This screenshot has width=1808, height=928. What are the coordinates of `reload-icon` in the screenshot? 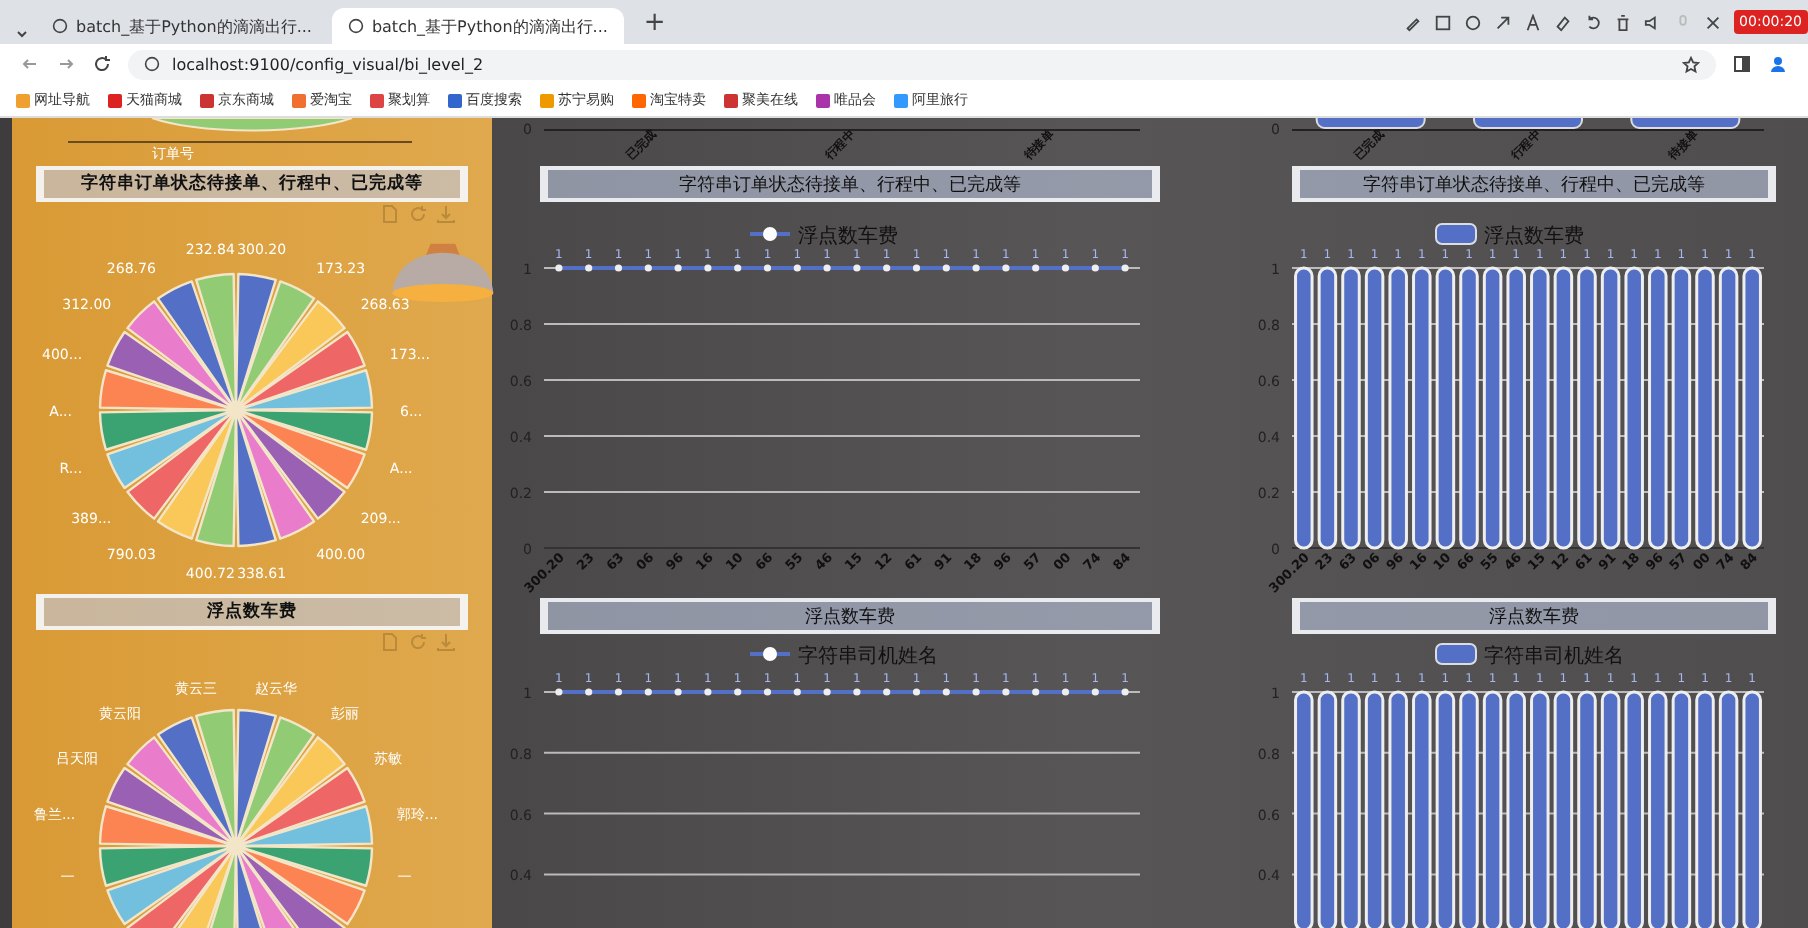 It's located at (102, 64).